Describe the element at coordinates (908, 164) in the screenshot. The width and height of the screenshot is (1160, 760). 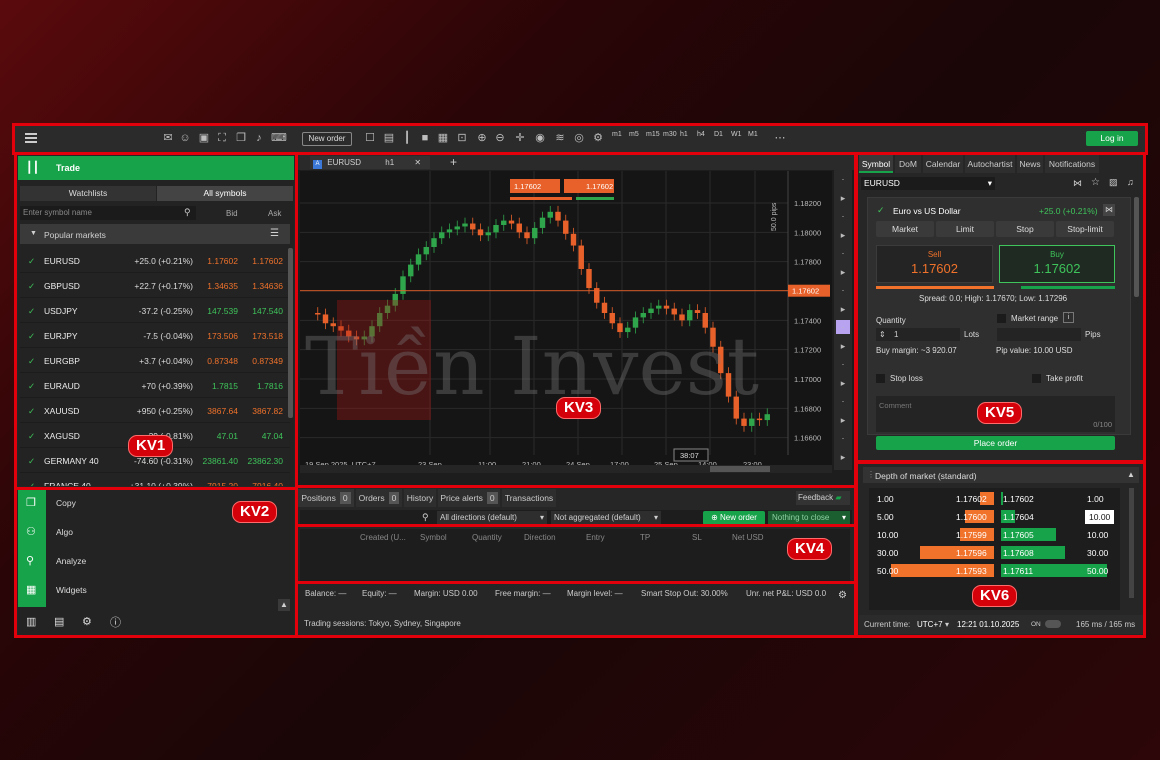
I see `tab-dom: DoM` at that location.